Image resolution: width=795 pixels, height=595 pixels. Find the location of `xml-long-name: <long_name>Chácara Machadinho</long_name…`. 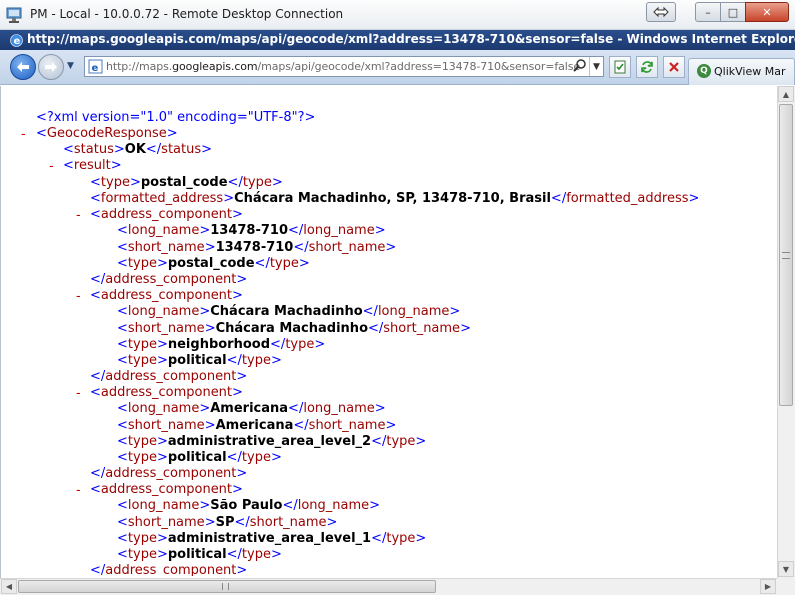

xml-long-name: <long_name>Chácara Machadinho</long_name… is located at coordinates (289, 311).